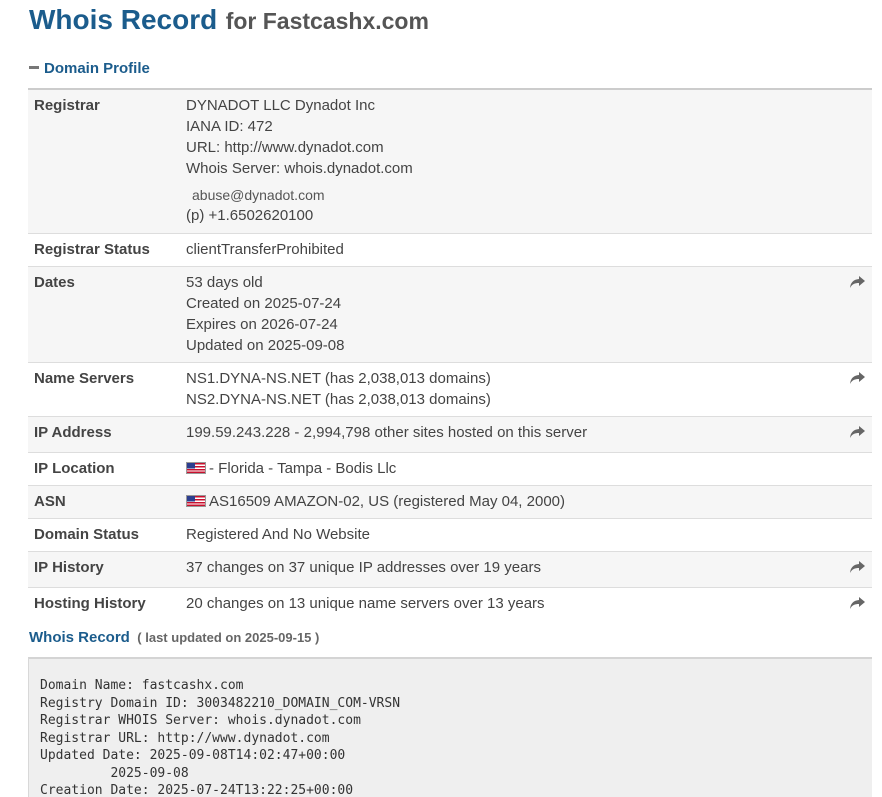 The width and height of the screenshot is (882, 797). What do you see at coordinates (509, 250) in the screenshot?
I see `registrar-status-value: clientTransferProhibited` at bounding box center [509, 250].